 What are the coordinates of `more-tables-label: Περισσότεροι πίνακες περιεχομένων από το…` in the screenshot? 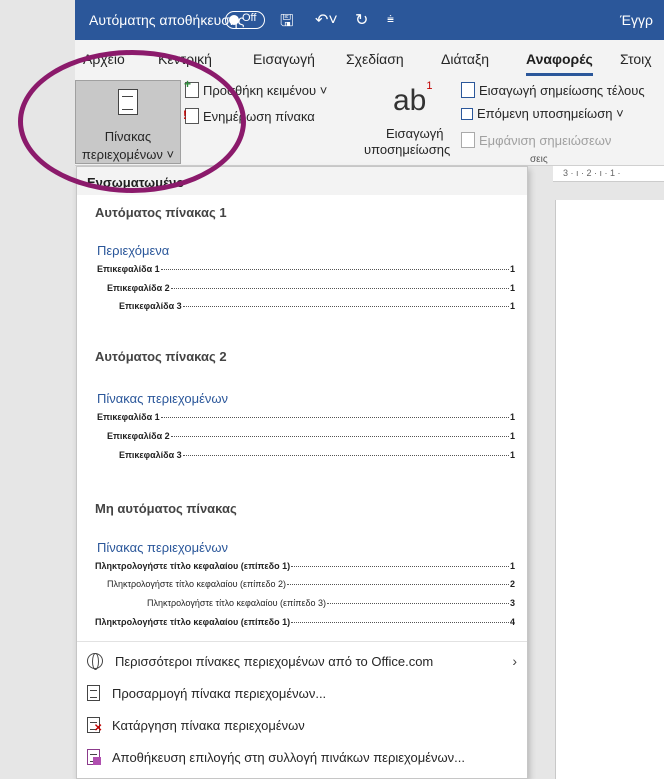 It's located at (274, 661).